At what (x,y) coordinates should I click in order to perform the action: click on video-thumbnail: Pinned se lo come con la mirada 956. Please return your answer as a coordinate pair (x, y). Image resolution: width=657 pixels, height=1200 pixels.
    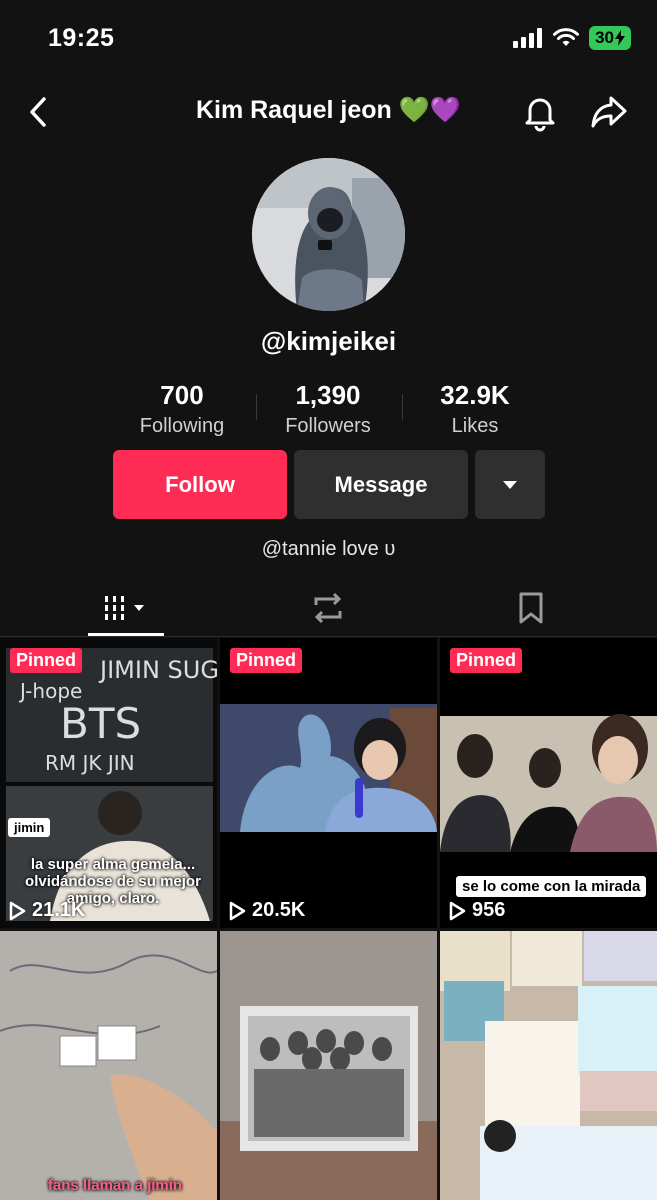
    Looking at the image, I should click on (548, 783).